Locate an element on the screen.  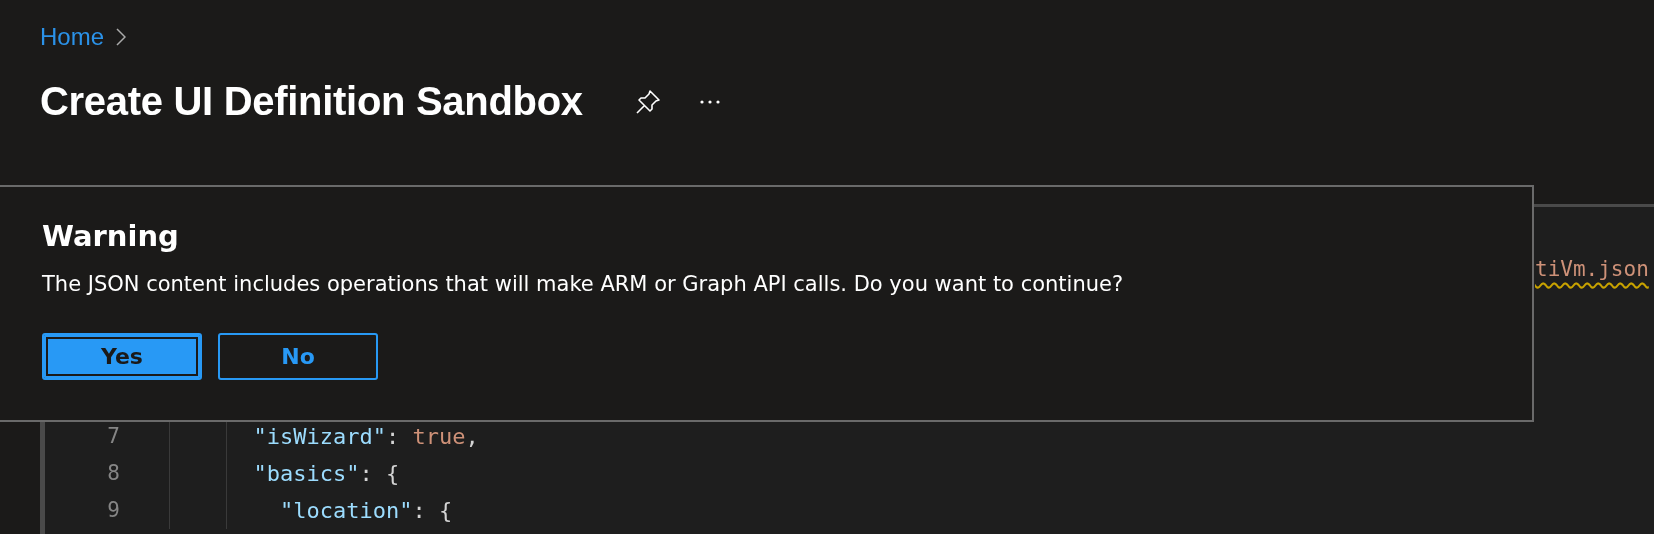
dialog-title: Warning is located at coordinates (111, 236).